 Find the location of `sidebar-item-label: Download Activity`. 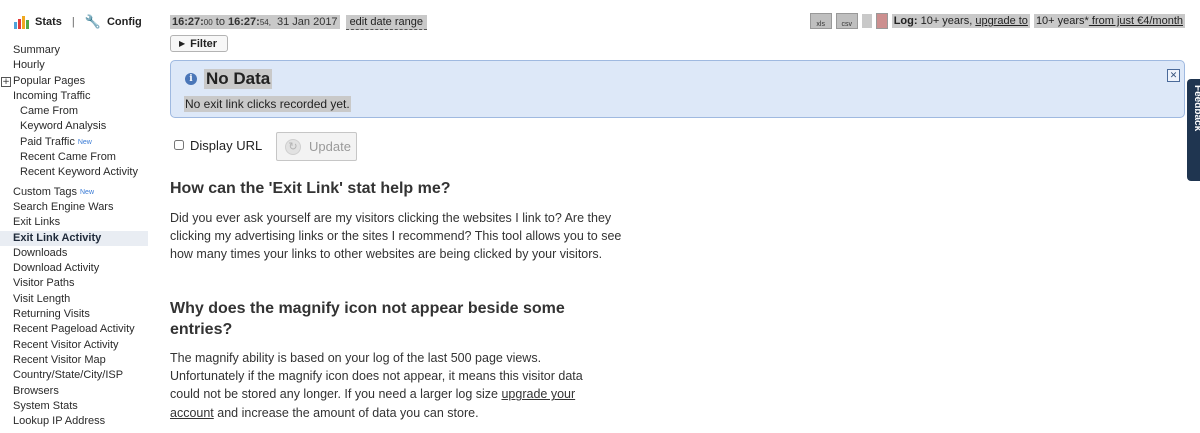

sidebar-item-label: Download Activity is located at coordinates (56, 268).